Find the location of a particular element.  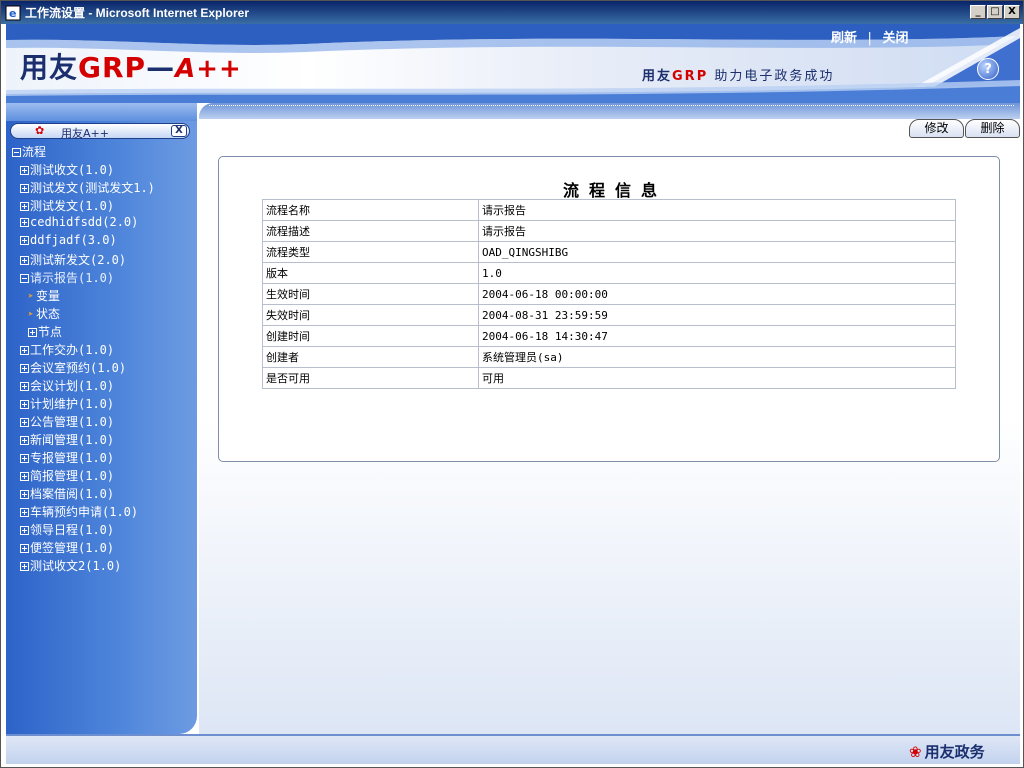

tree-node-label: 变量 is located at coordinates (48, 296).